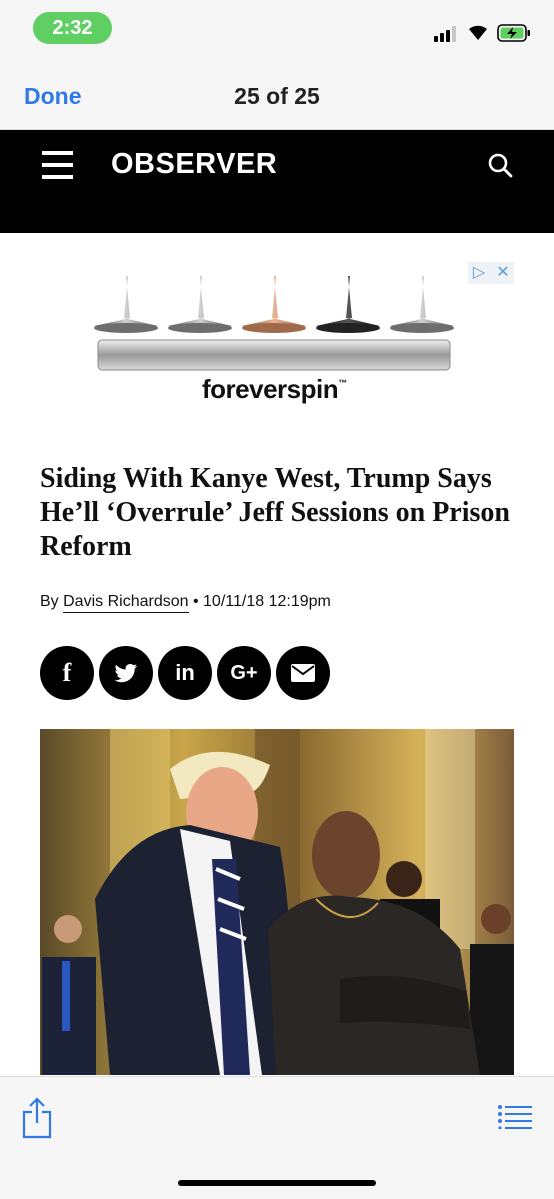 This screenshot has width=554, height=1199. Describe the element at coordinates (72, 28) in the screenshot. I see `status-time: 2:32` at that location.